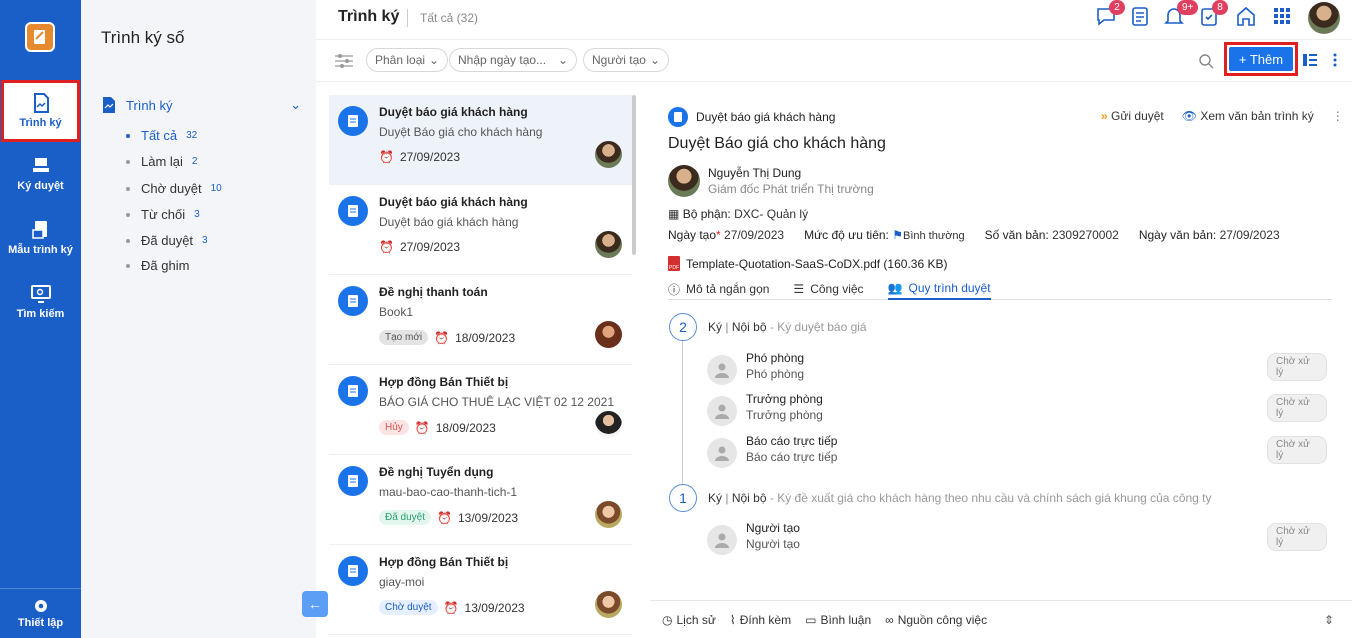 Image resolution: width=1352 pixels, height=638 pixels. What do you see at coordinates (728, 289) in the screenshot?
I see `tab-label: Mô tả ngắn gọn` at bounding box center [728, 289].